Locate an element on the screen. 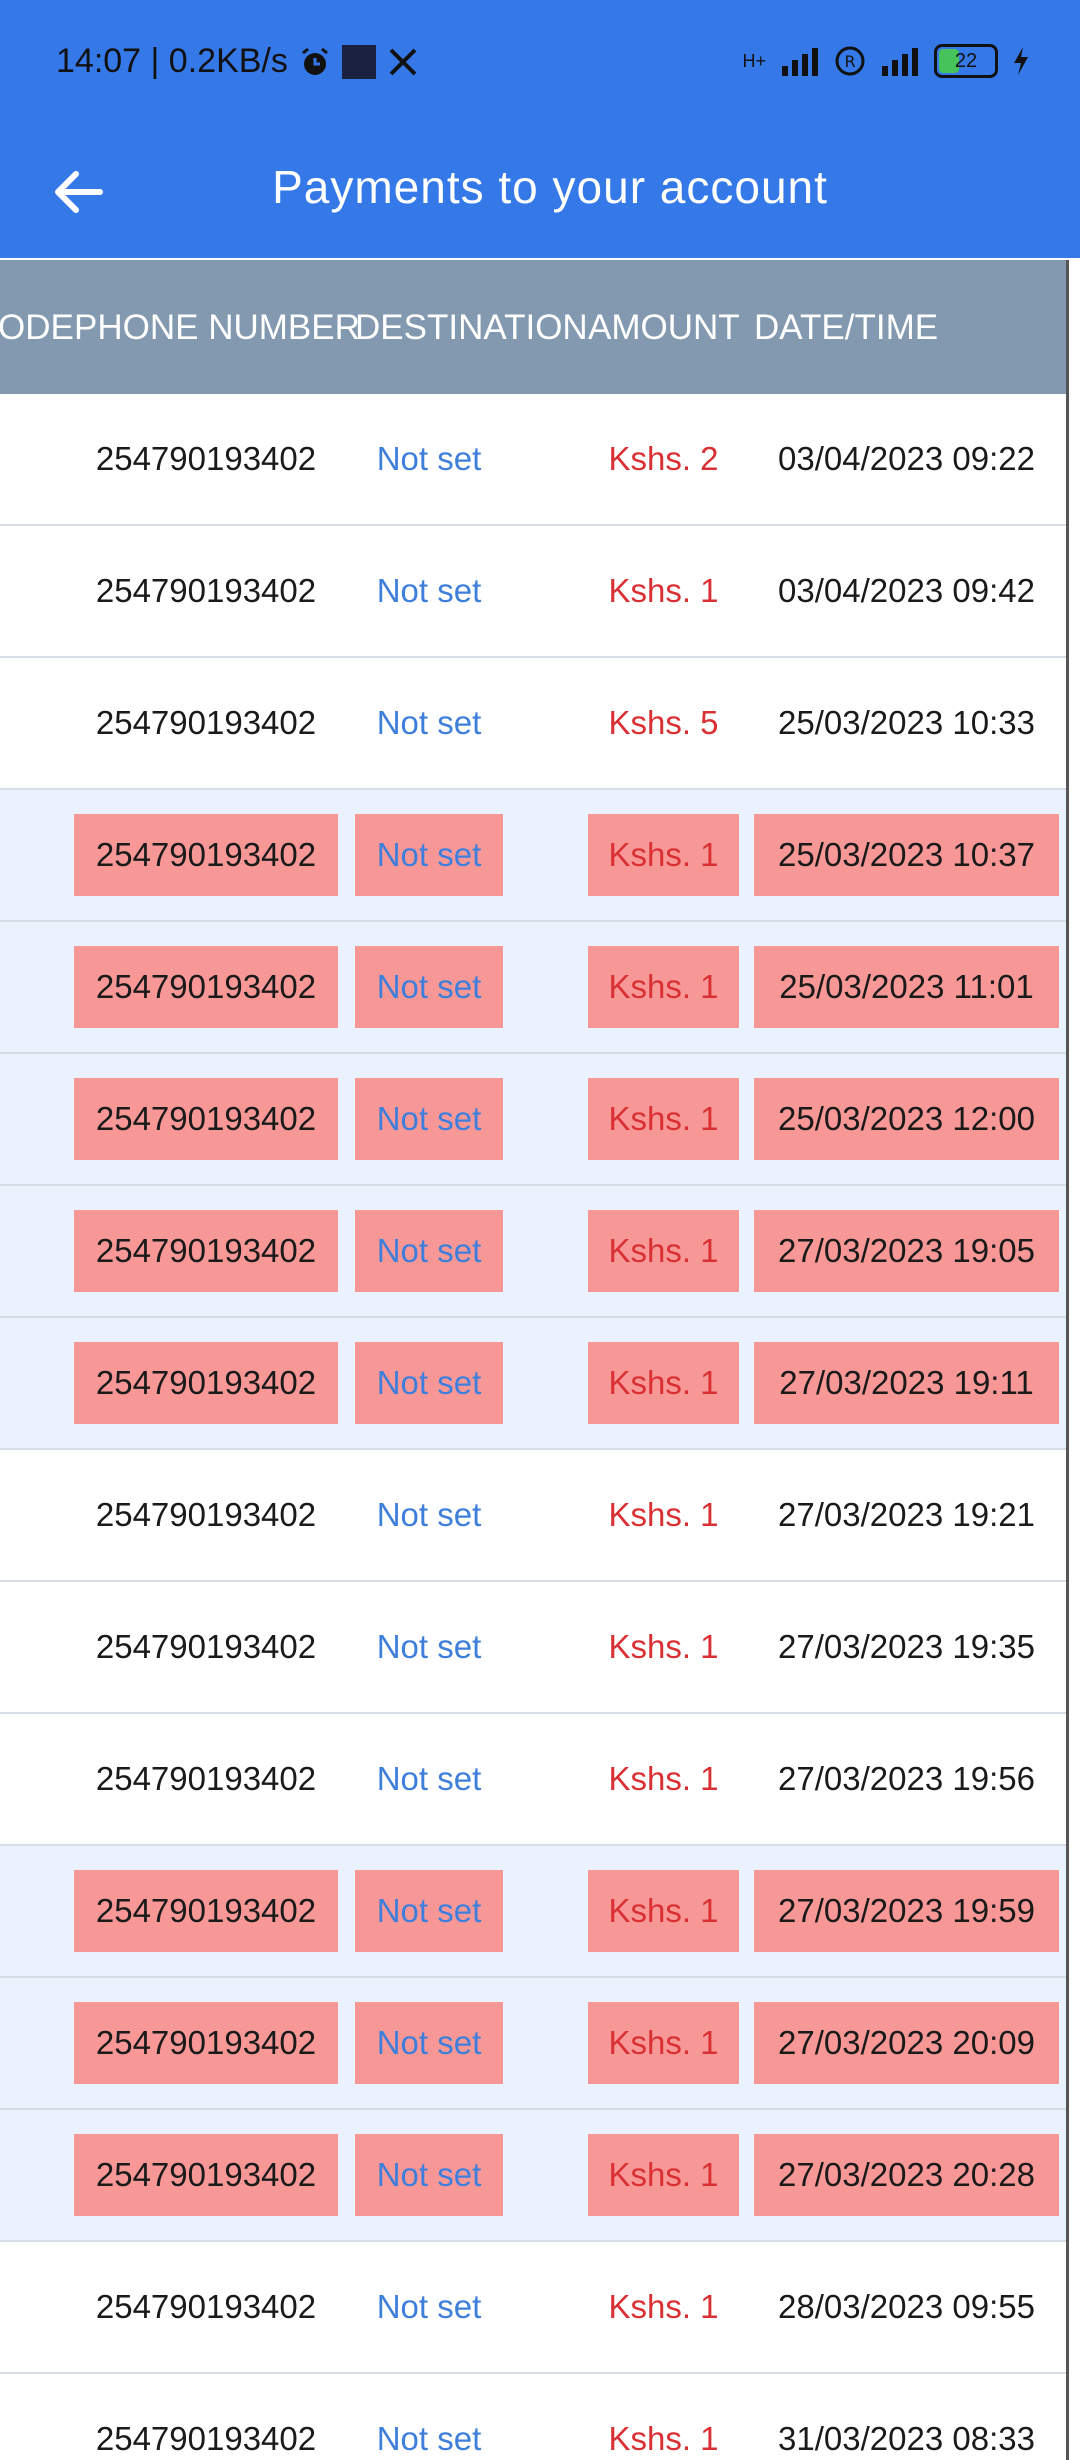 This screenshot has height=2460, width=1080. datetime-cell: 25/03/2023 10:33 is located at coordinates (906, 722).